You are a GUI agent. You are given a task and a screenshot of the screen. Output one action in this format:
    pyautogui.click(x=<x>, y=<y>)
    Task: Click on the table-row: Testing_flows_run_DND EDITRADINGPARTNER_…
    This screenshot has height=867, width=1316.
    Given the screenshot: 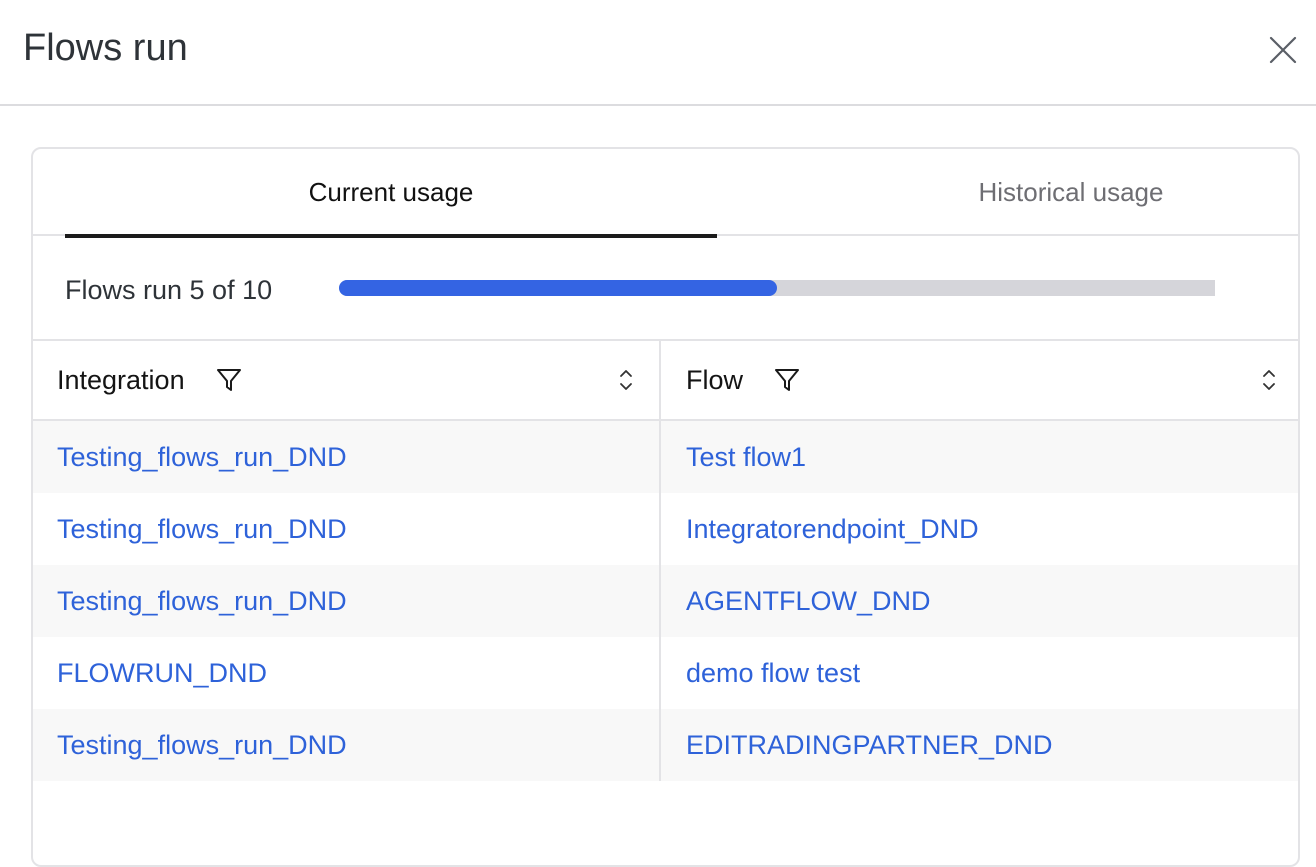 What is the action you would take?
    pyautogui.click(x=665, y=745)
    